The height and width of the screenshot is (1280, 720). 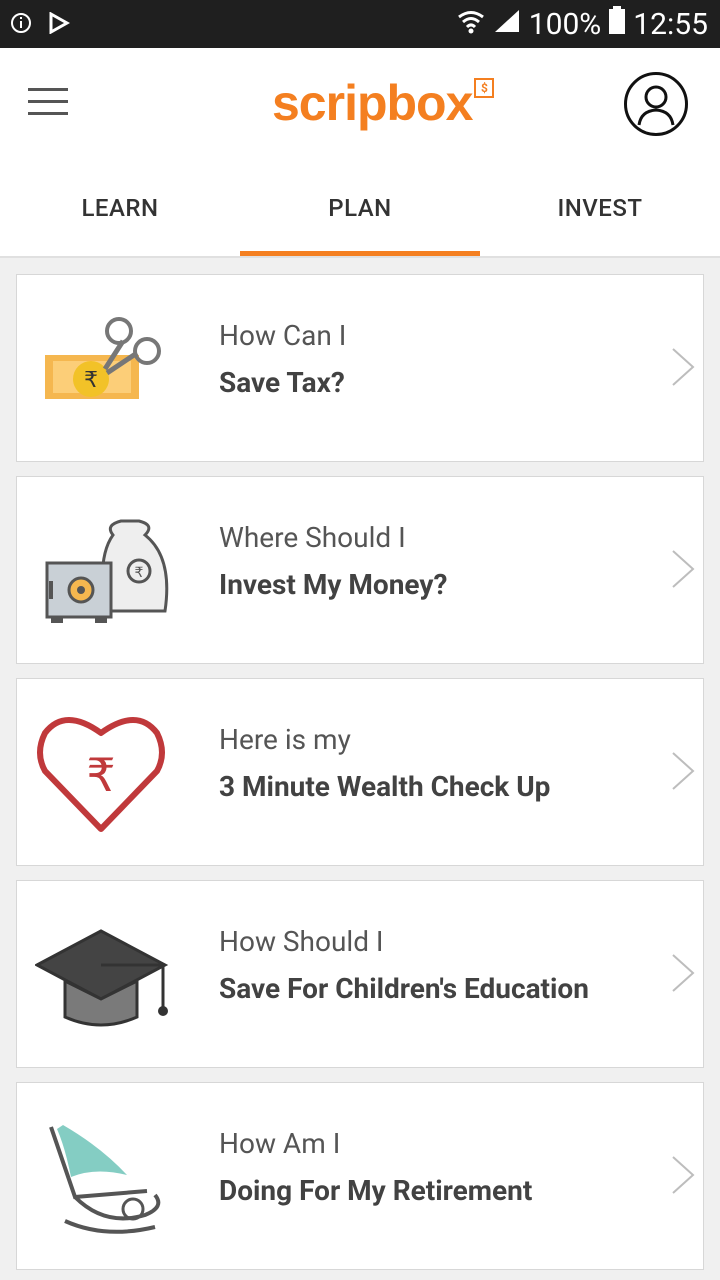 What do you see at coordinates (384, 763) in the screenshot?
I see `card-text: Here is my 3 Minute Wealth Check Up` at bounding box center [384, 763].